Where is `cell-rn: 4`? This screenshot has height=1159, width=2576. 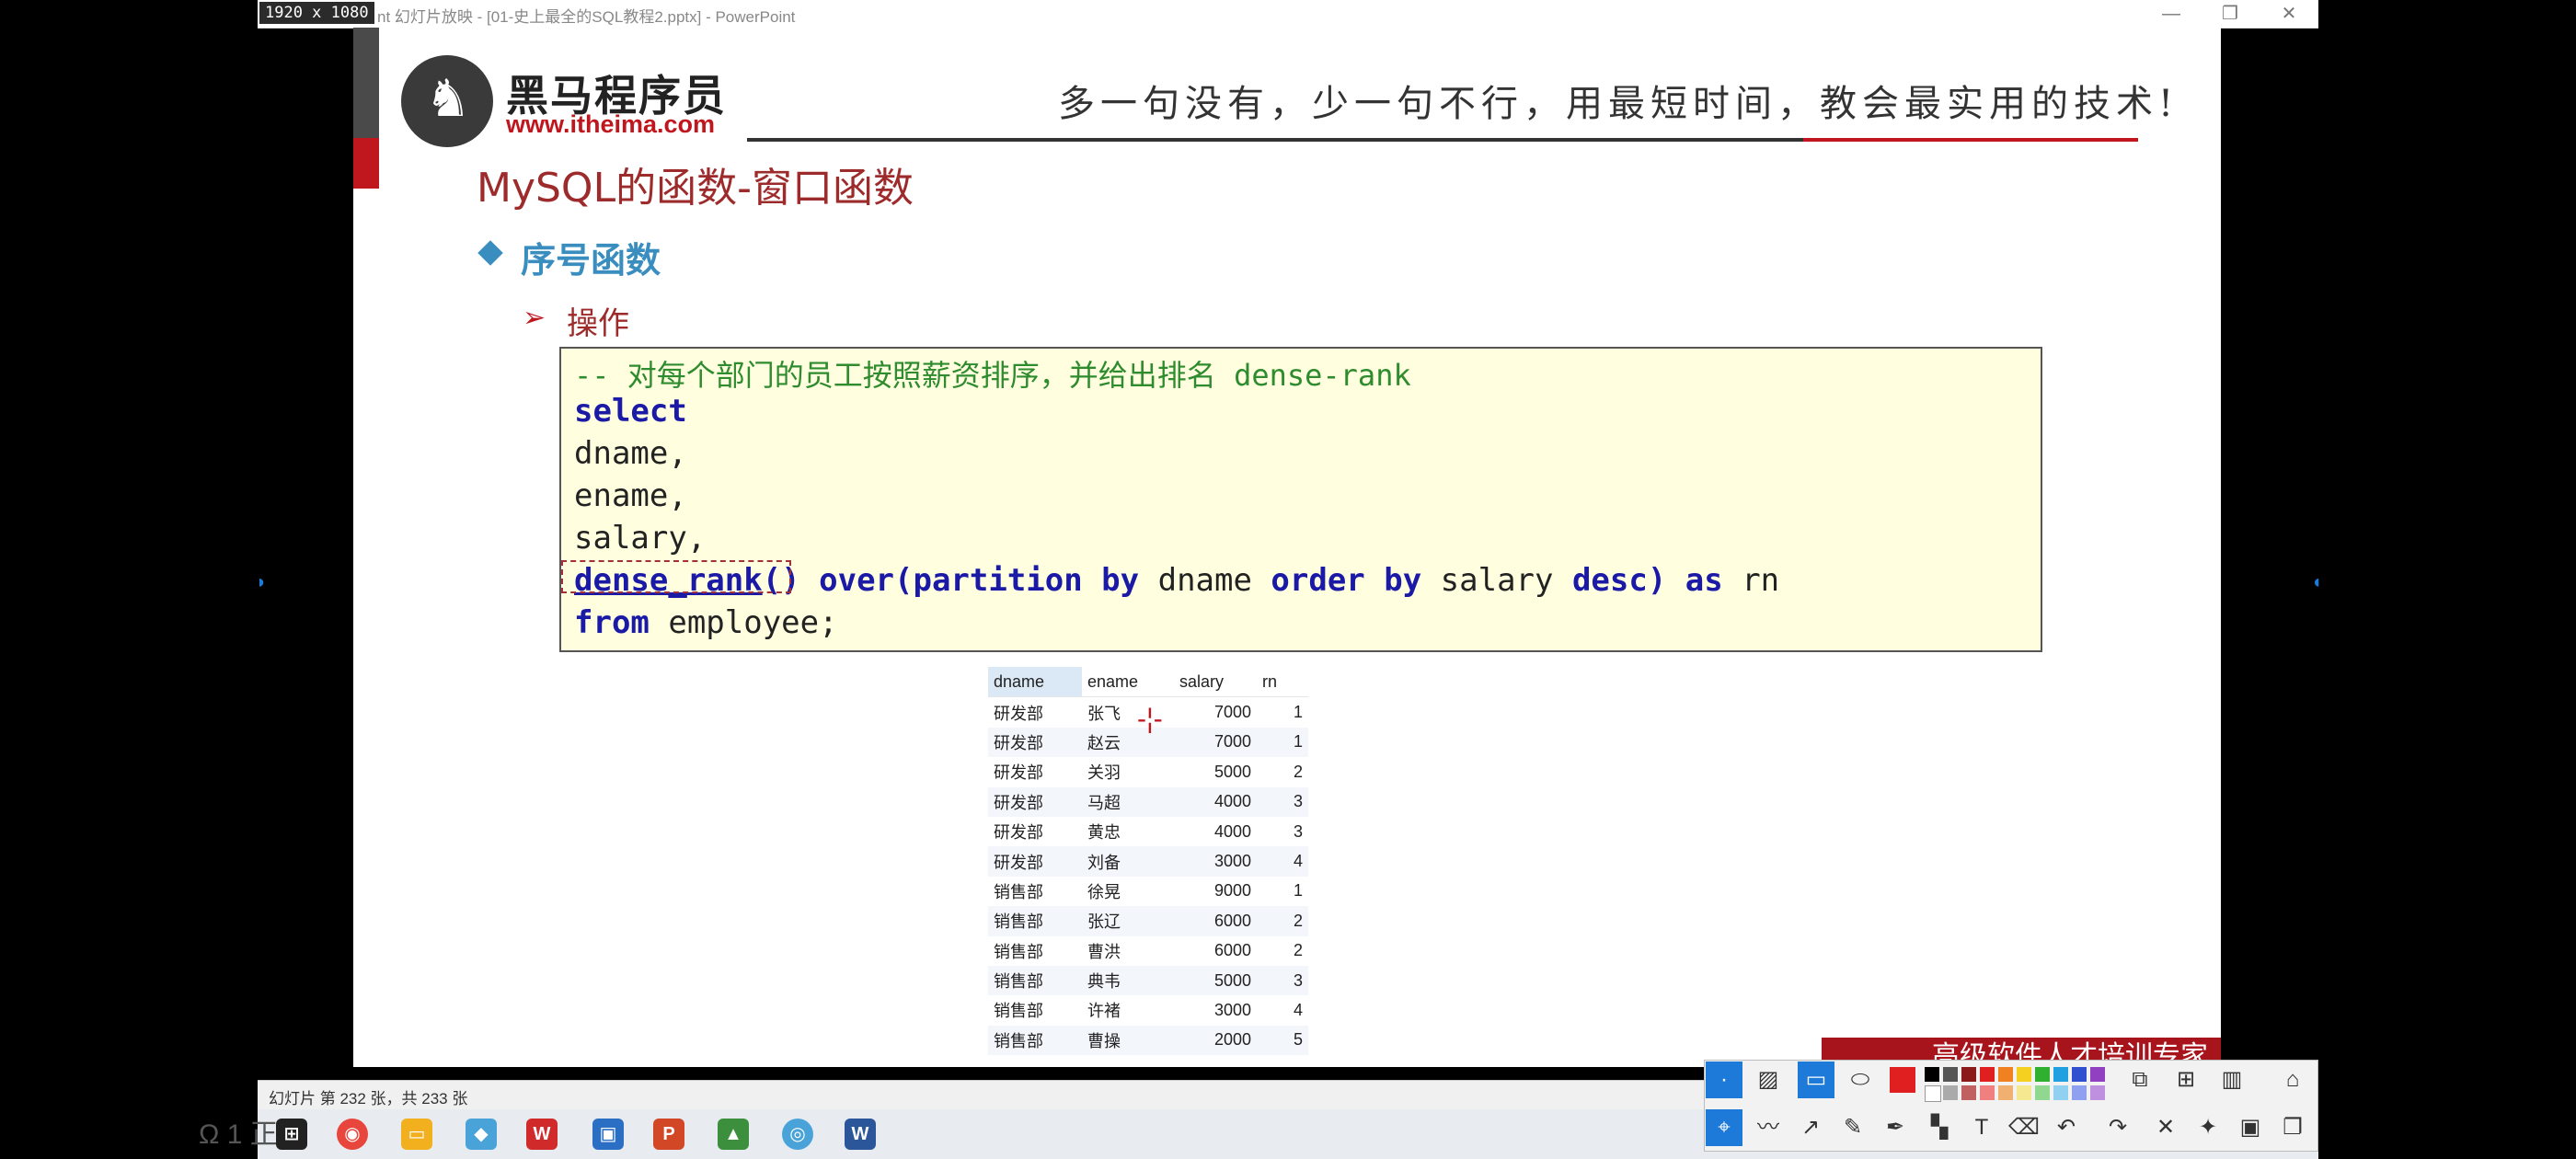
cell-rn: 4 is located at coordinates (1282, 861).